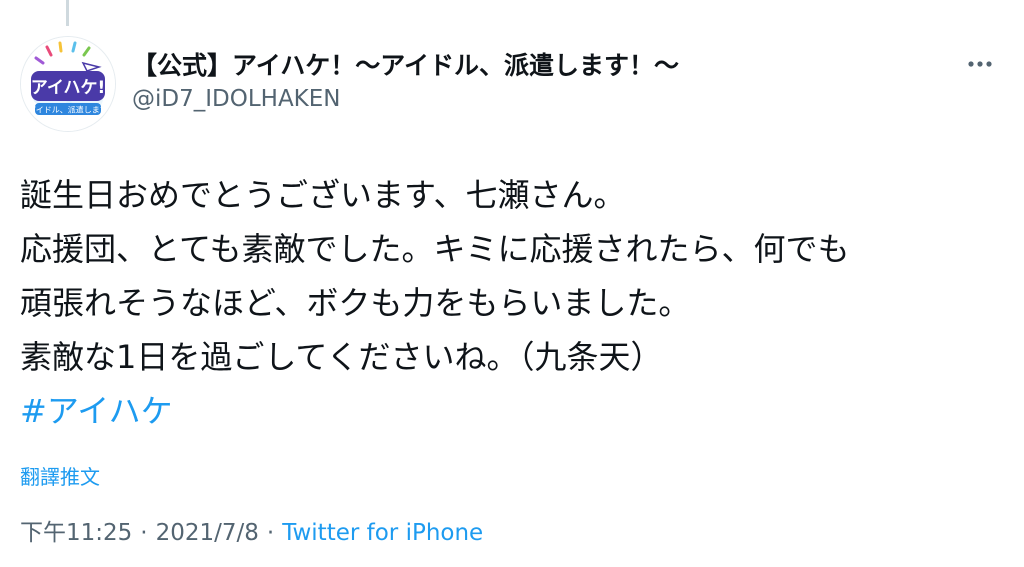 The width and height of the screenshot is (1024, 567). I want to click on more-horizontal-icon, so click(980, 64).